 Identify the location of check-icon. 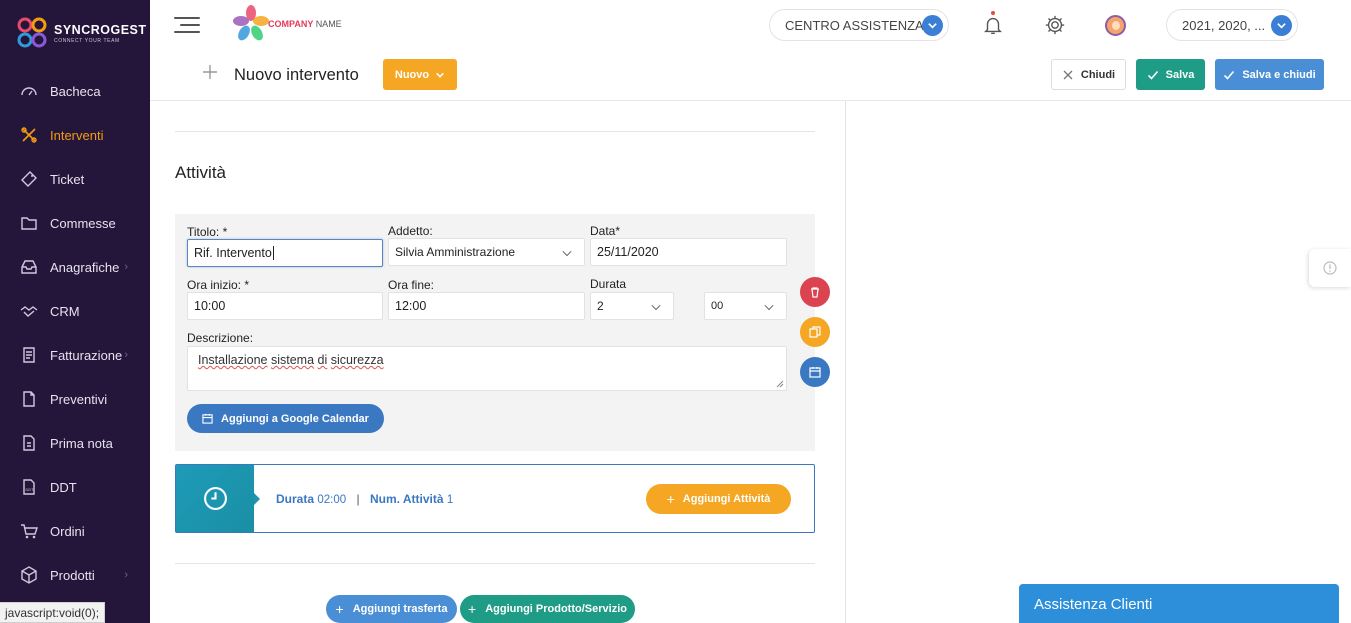
(1229, 75).